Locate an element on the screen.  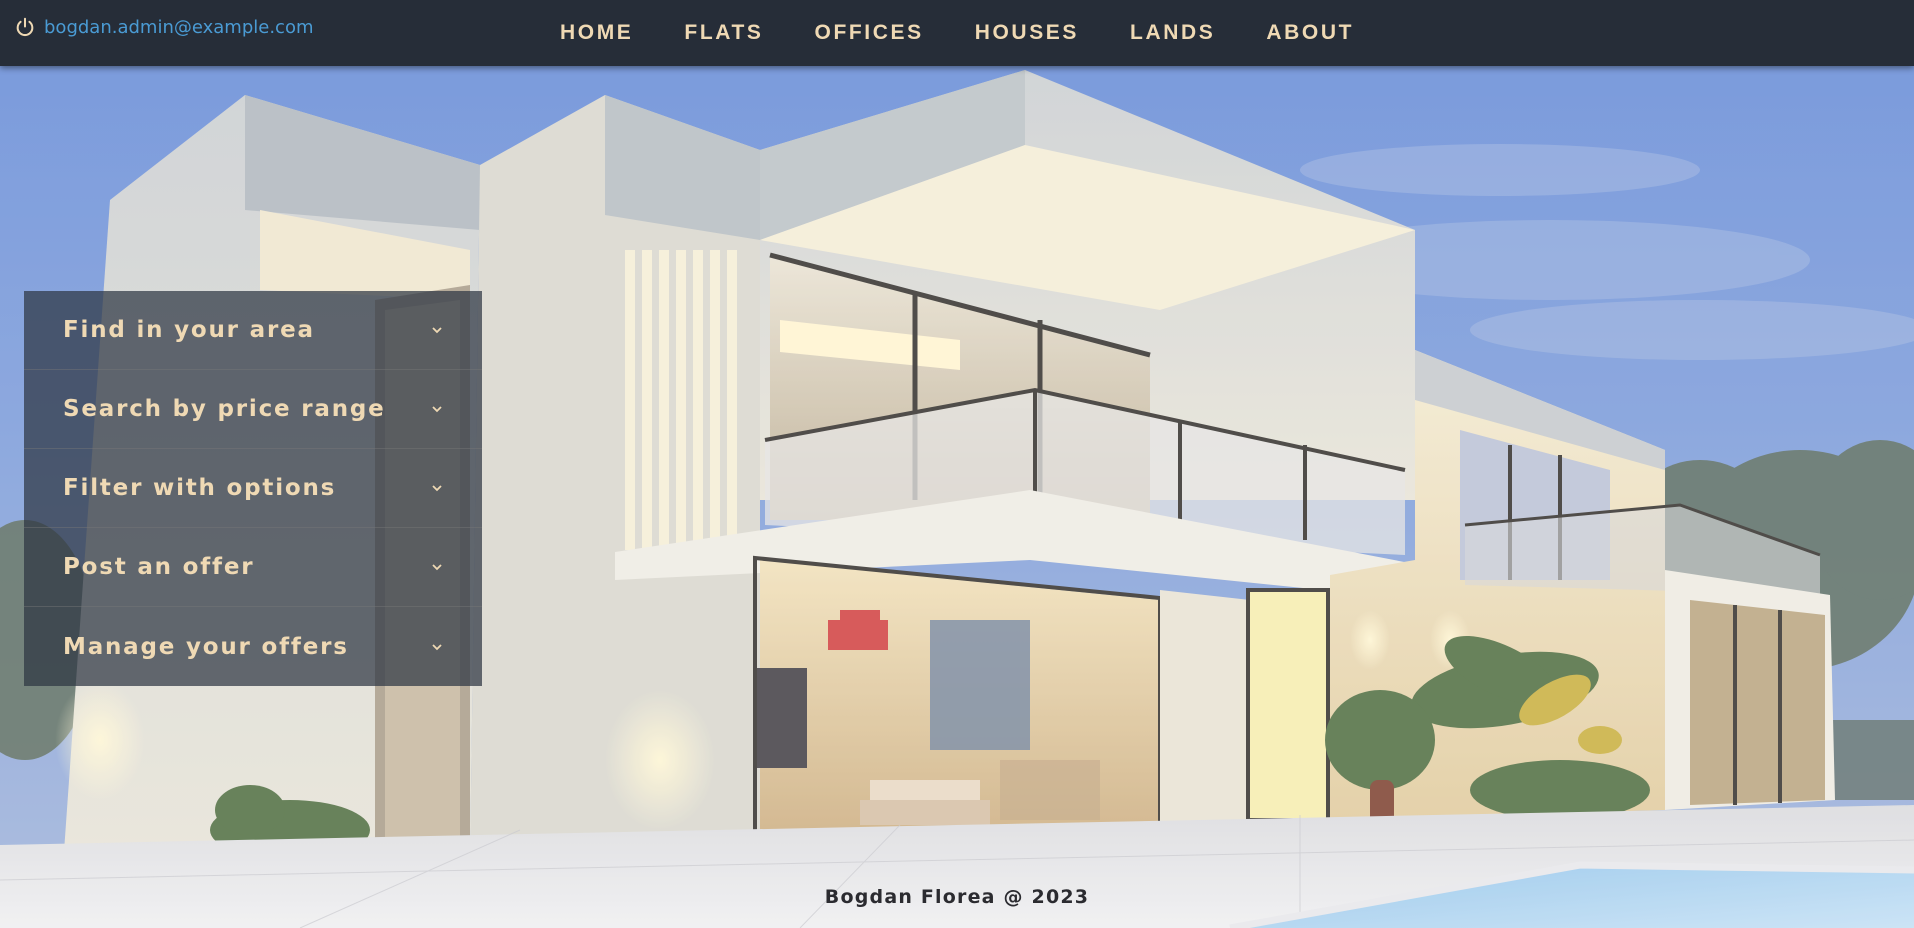
nav-offices: OFFICES is located at coordinates (869, 33).